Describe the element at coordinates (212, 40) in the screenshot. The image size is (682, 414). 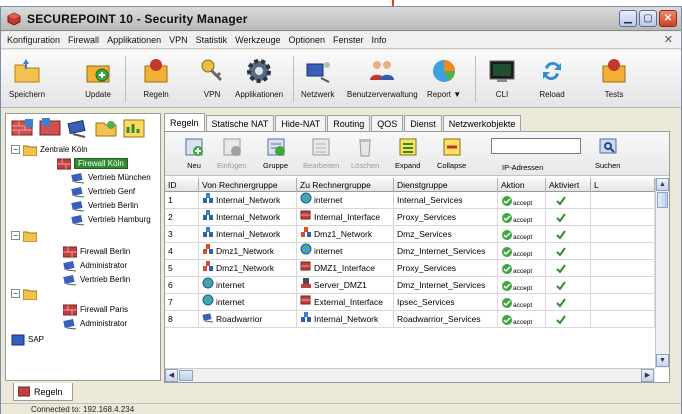
I see `menu-statistik: Statistik` at that location.